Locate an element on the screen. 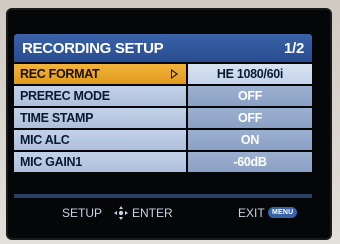 Image resolution: width=340 pixels, height=244 pixels. divider is located at coordinates (163, 196).